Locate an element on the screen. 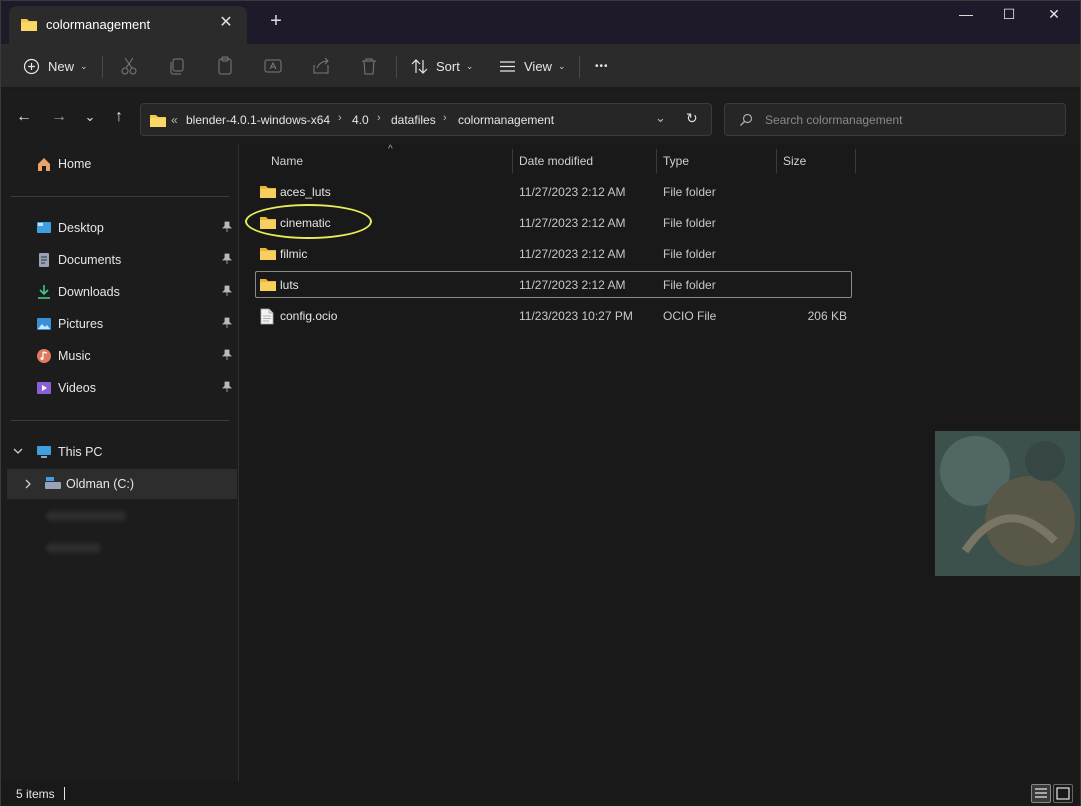 The height and width of the screenshot is (806, 1081). sort-button: Sort ⌄ is located at coordinates (442, 66).